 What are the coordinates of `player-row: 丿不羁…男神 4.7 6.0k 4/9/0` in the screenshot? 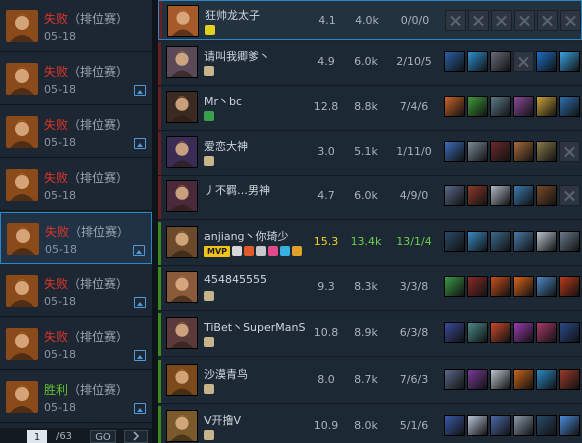 It's located at (370, 198).